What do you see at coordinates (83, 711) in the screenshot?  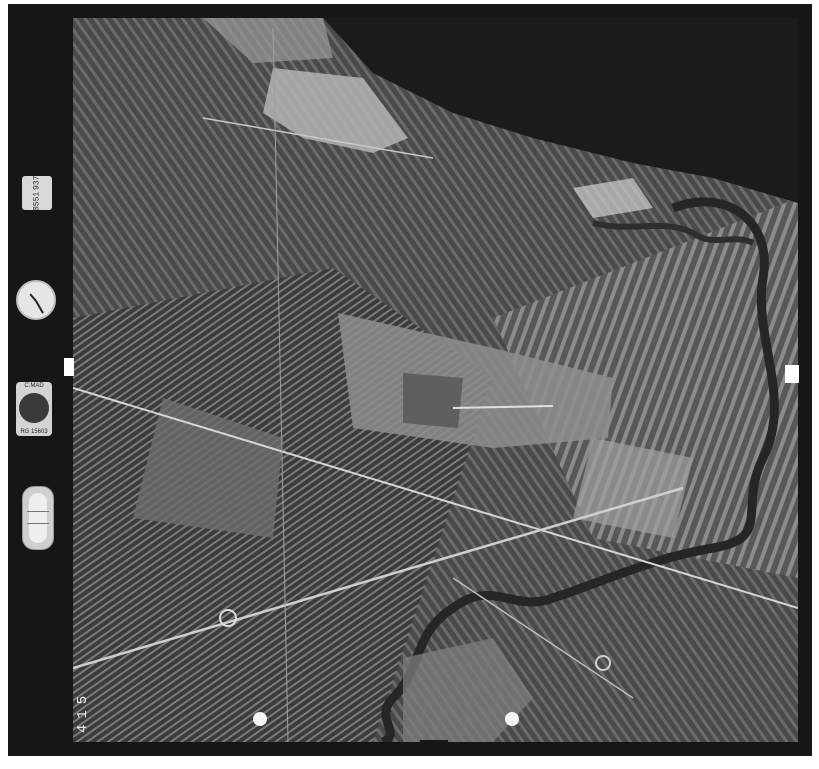 I see `frame-number: 415` at bounding box center [83, 711].